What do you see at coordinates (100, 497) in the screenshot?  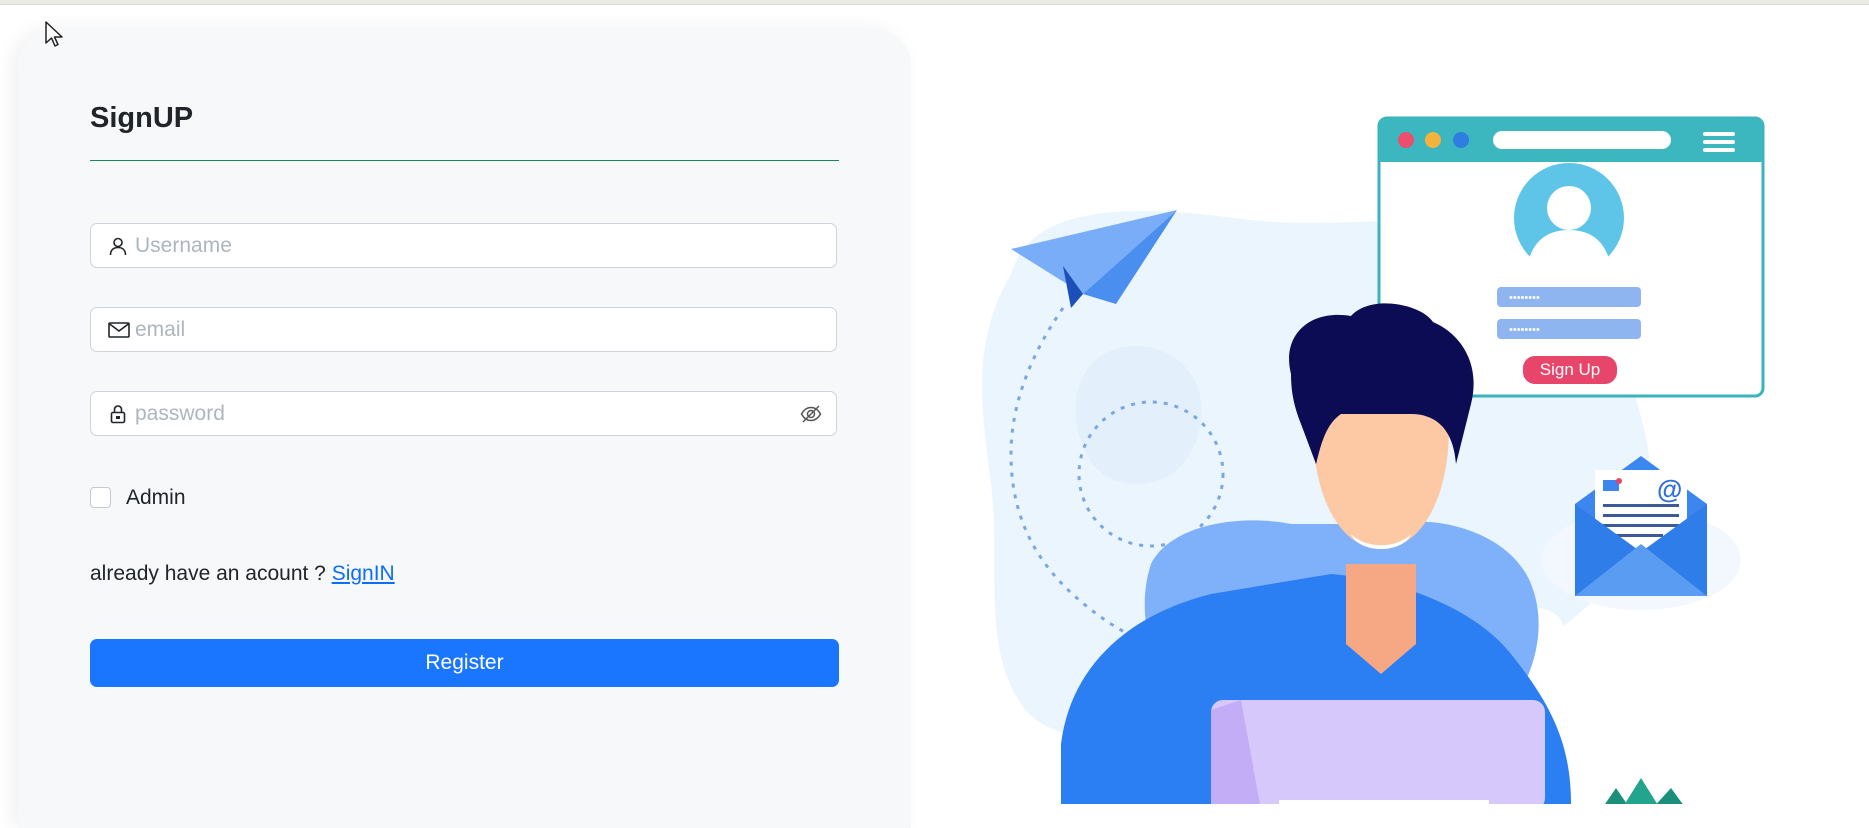 I see `admin-checkbox` at bounding box center [100, 497].